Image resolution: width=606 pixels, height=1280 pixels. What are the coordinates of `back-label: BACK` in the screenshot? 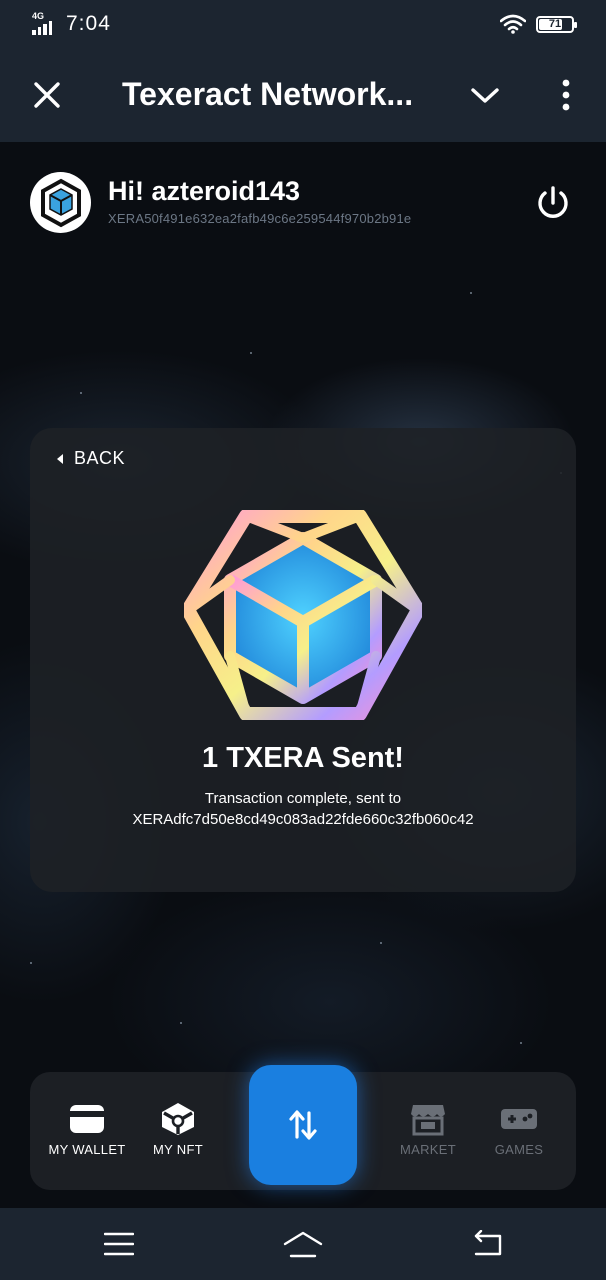 It's located at (100, 458).